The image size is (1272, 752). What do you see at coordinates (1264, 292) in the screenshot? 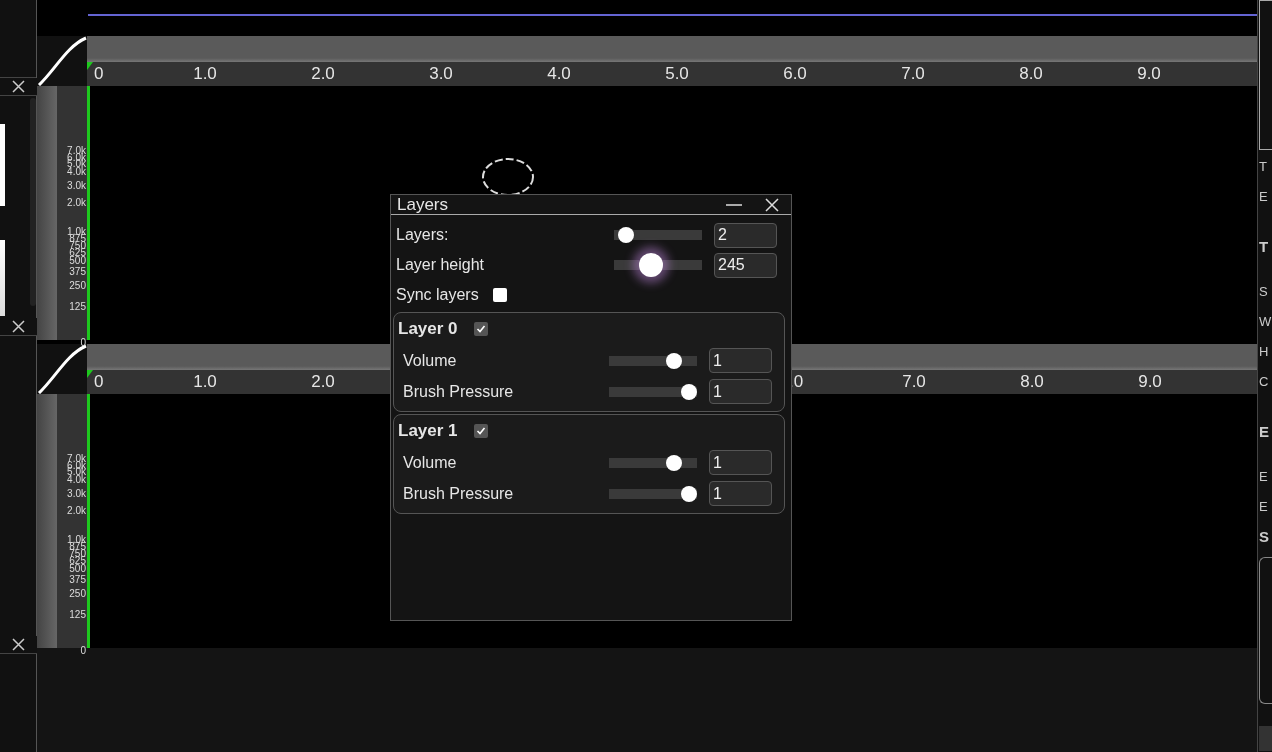
I see `panel-label: S` at bounding box center [1264, 292].